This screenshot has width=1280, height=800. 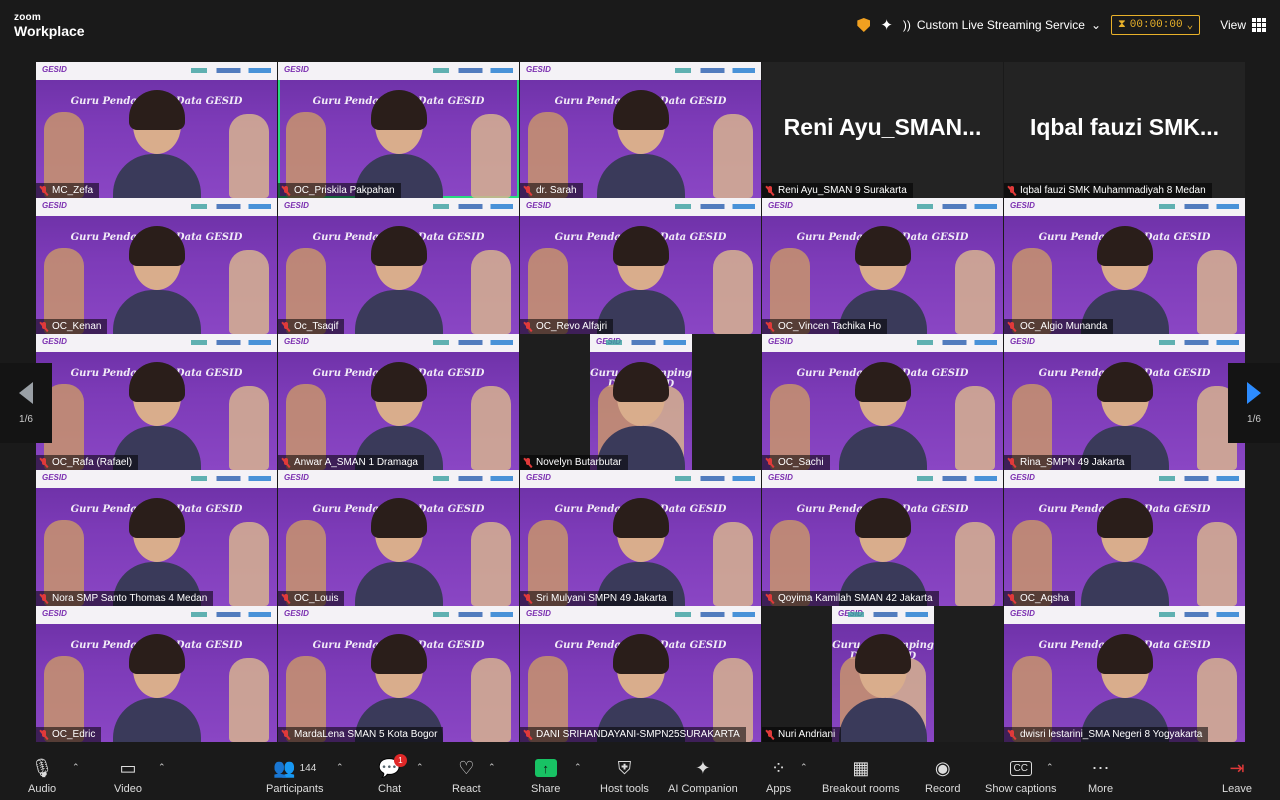 What do you see at coordinates (830, 326) in the screenshot?
I see `participant-name: OC_Vincen Tachika Ho` at bounding box center [830, 326].